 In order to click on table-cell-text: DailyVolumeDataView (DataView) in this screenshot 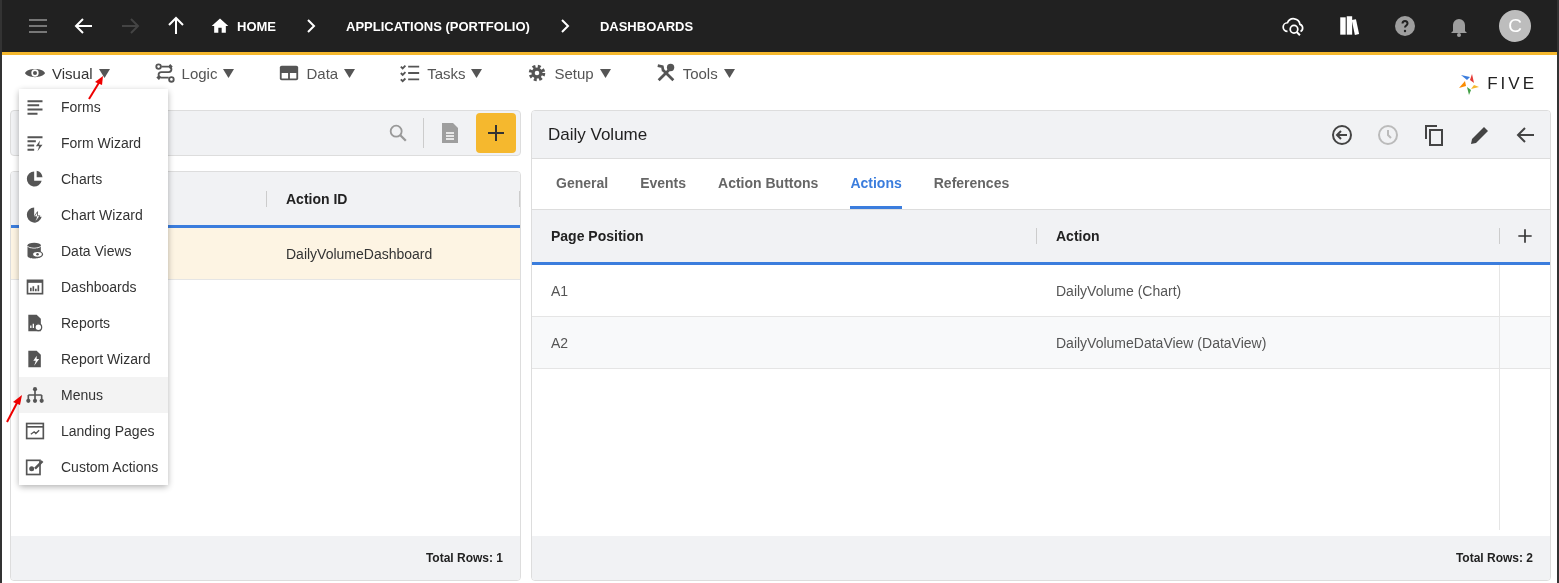, I will do `click(1161, 342)`.